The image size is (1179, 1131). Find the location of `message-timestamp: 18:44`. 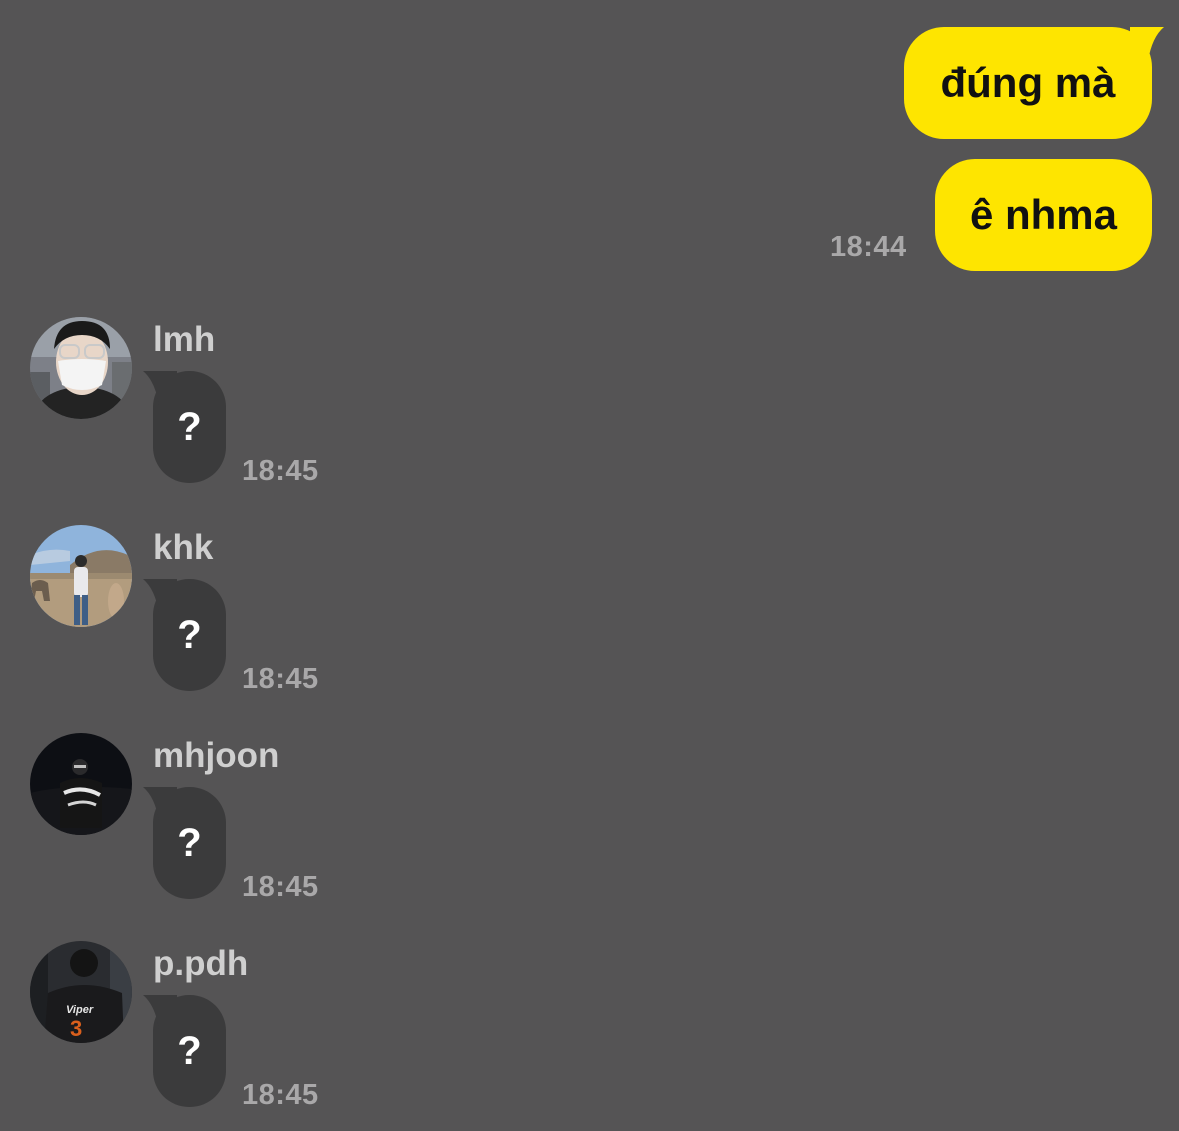

message-timestamp: 18:44 is located at coordinates (868, 247).